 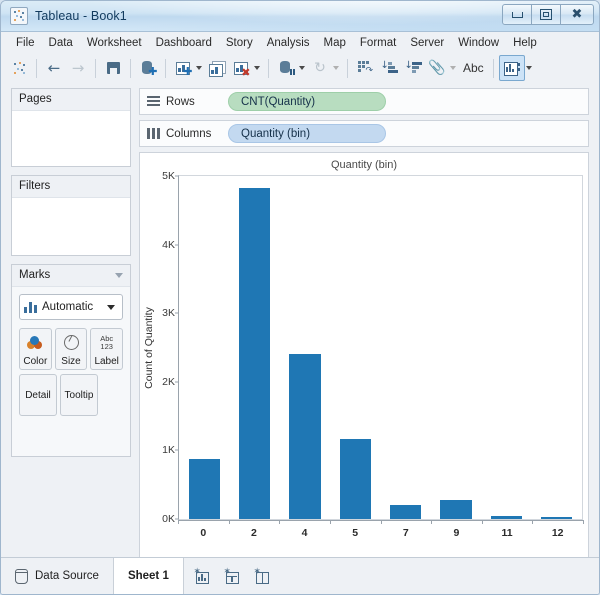 What do you see at coordinates (389, 68) in the screenshot?
I see `sort-ascending-icon: ↓` at bounding box center [389, 68].